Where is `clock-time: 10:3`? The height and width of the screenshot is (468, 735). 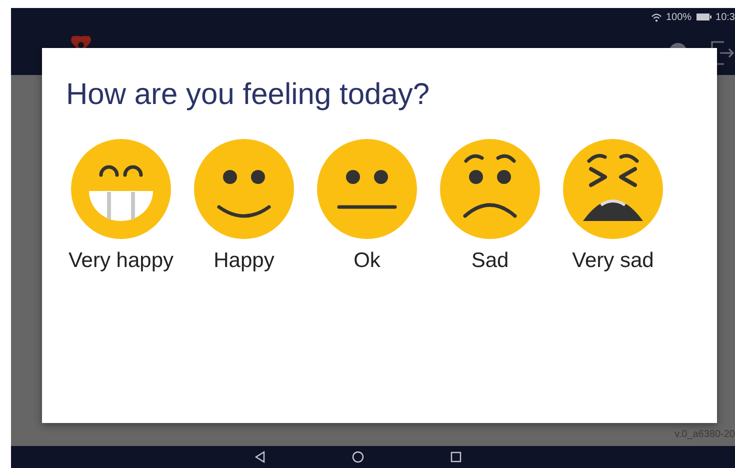
clock-time: 10:3 is located at coordinates (725, 17).